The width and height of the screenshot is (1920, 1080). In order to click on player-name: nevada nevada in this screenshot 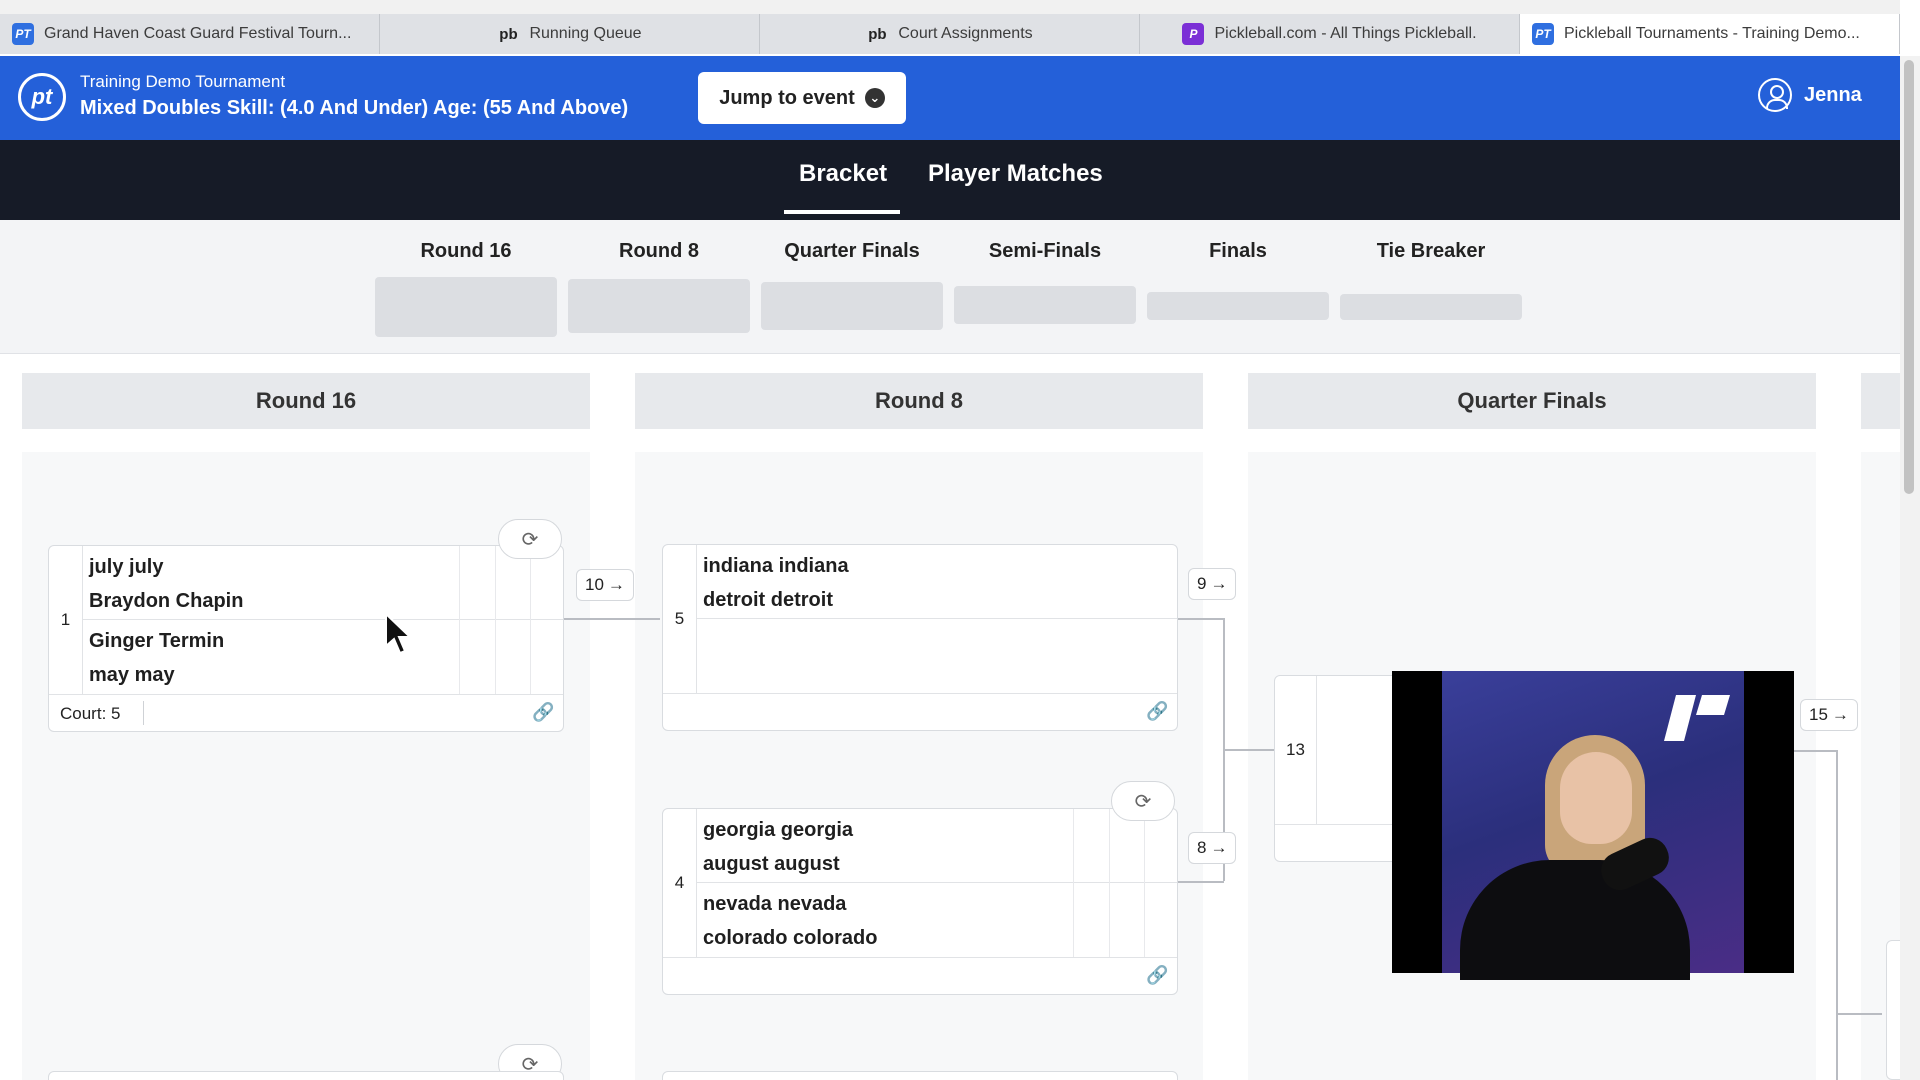, I will do `click(775, 904)`.